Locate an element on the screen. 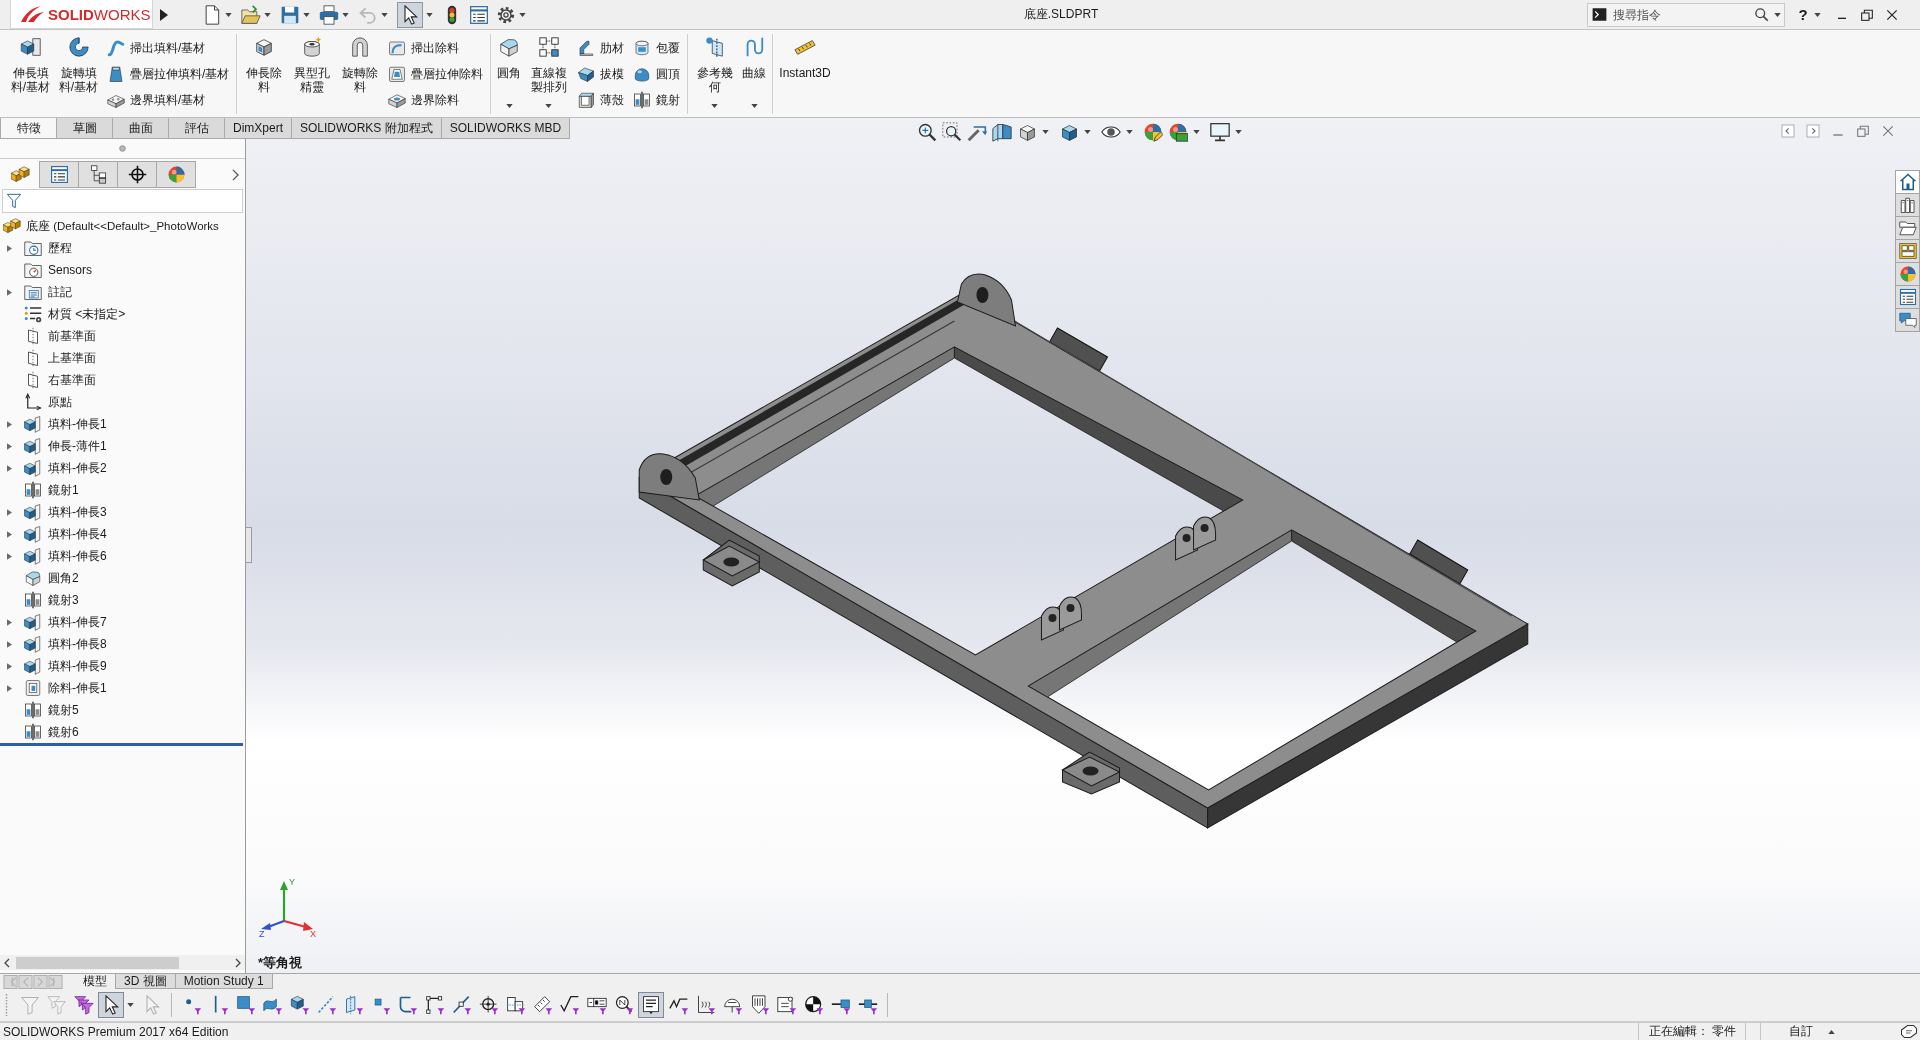 This screenshot has width=1920, height=1040. ribbon-button: 參考幾何 is located at coordinates (715, 74).